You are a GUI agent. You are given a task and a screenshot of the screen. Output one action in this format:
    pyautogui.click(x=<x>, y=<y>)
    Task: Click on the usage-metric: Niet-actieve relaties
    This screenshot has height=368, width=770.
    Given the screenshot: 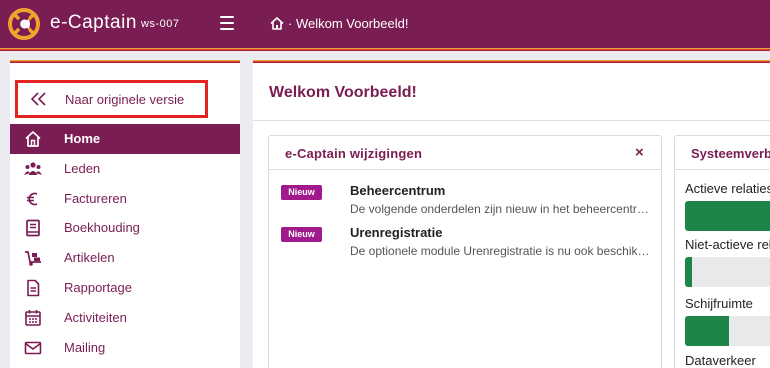 What is the action you would take?
    pyautogui.click(x=727, y=262)
    